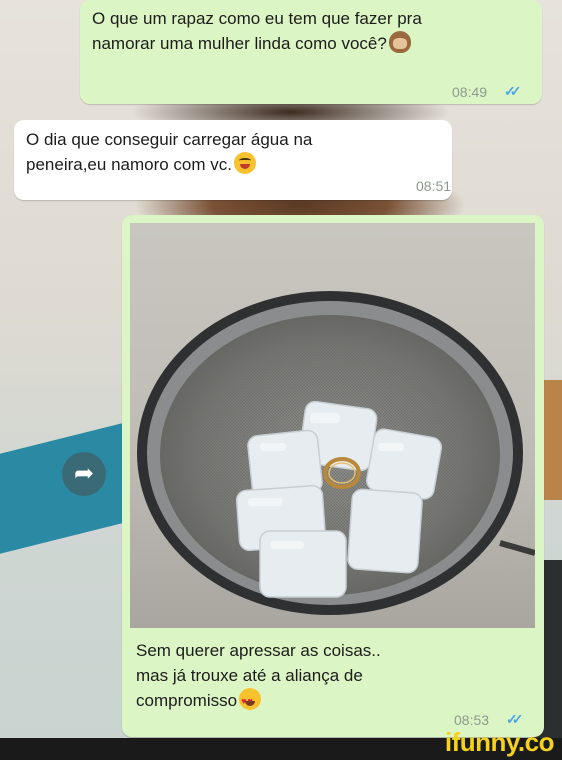 The height and width of the screenshot is (760, 562). I want to click on caption-line: Sem querer apressar as coisas.., so click(258, 650).